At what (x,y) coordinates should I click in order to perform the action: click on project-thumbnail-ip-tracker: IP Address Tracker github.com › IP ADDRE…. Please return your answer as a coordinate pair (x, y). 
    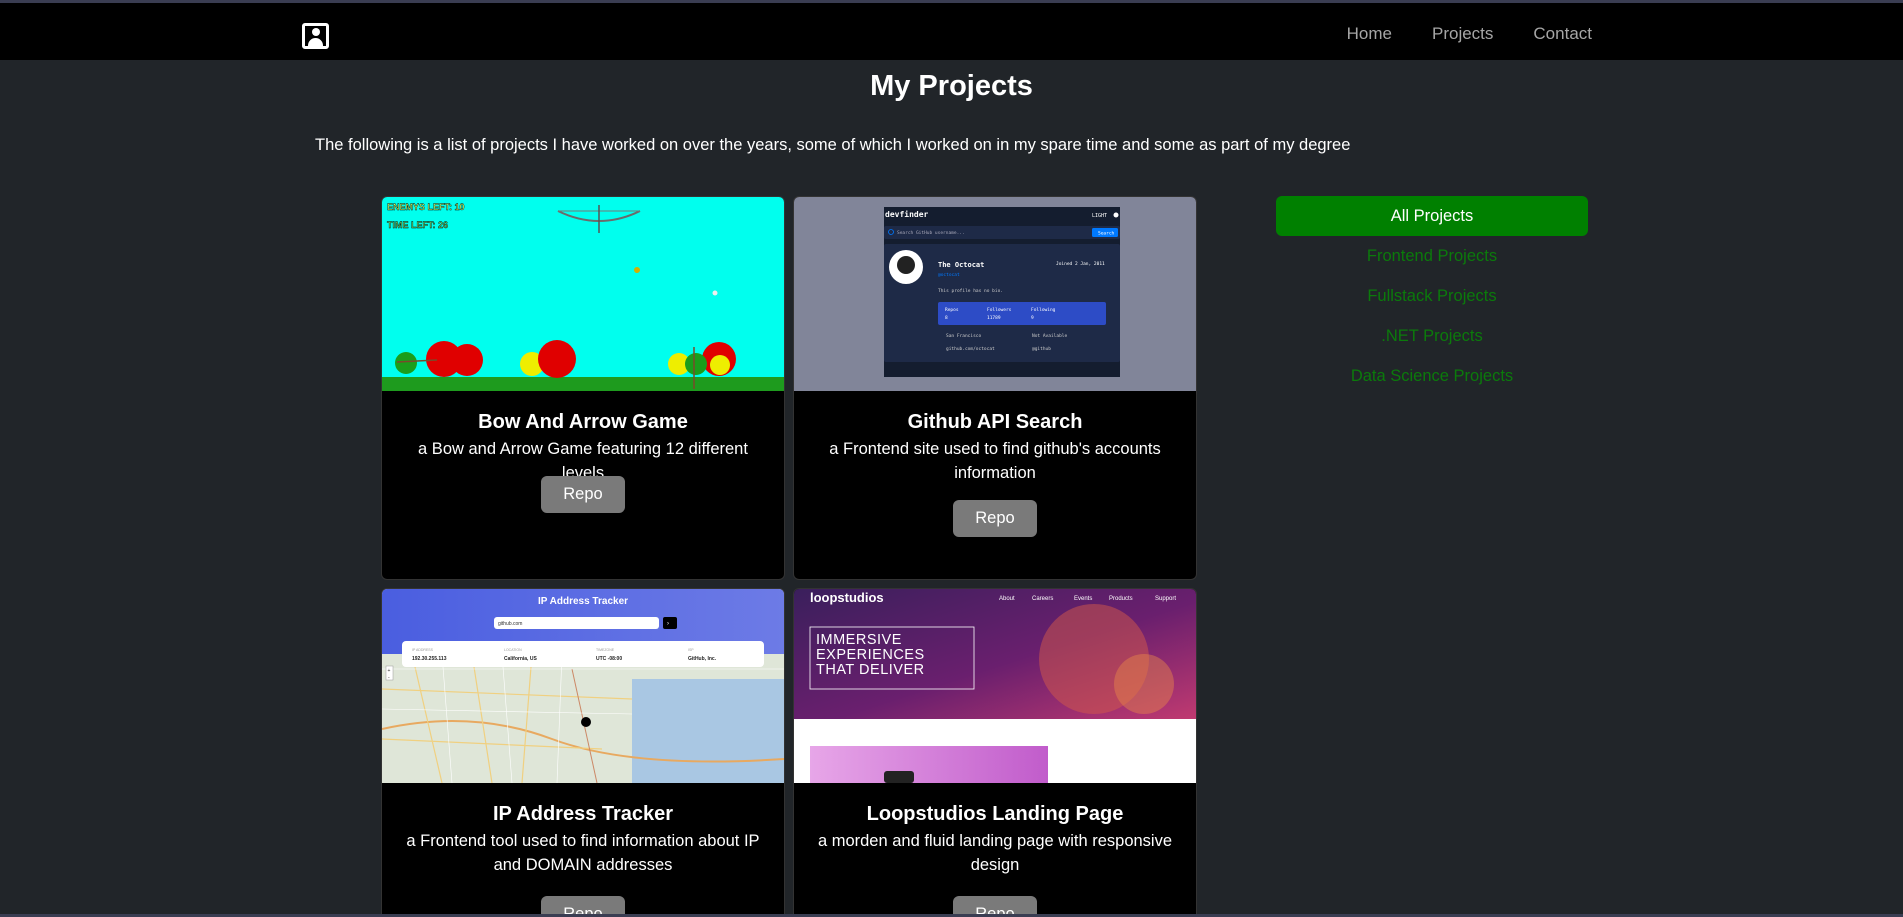
    Looking at the image, I should click on (583, 686).